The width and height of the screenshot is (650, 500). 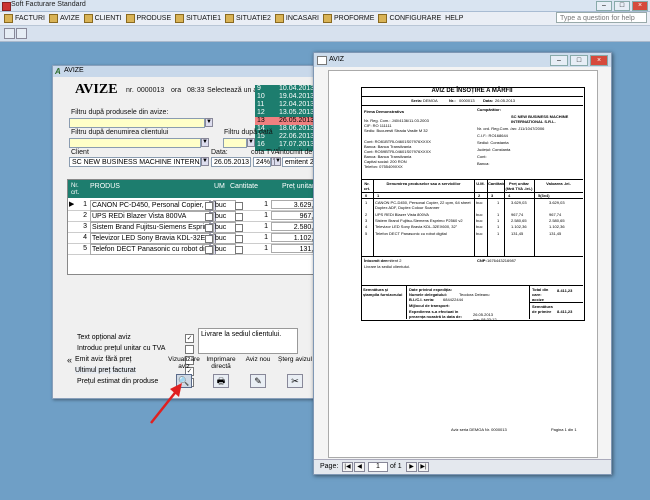 I want to click on aviz-list-nr: 9, so click(x=259, y=88).